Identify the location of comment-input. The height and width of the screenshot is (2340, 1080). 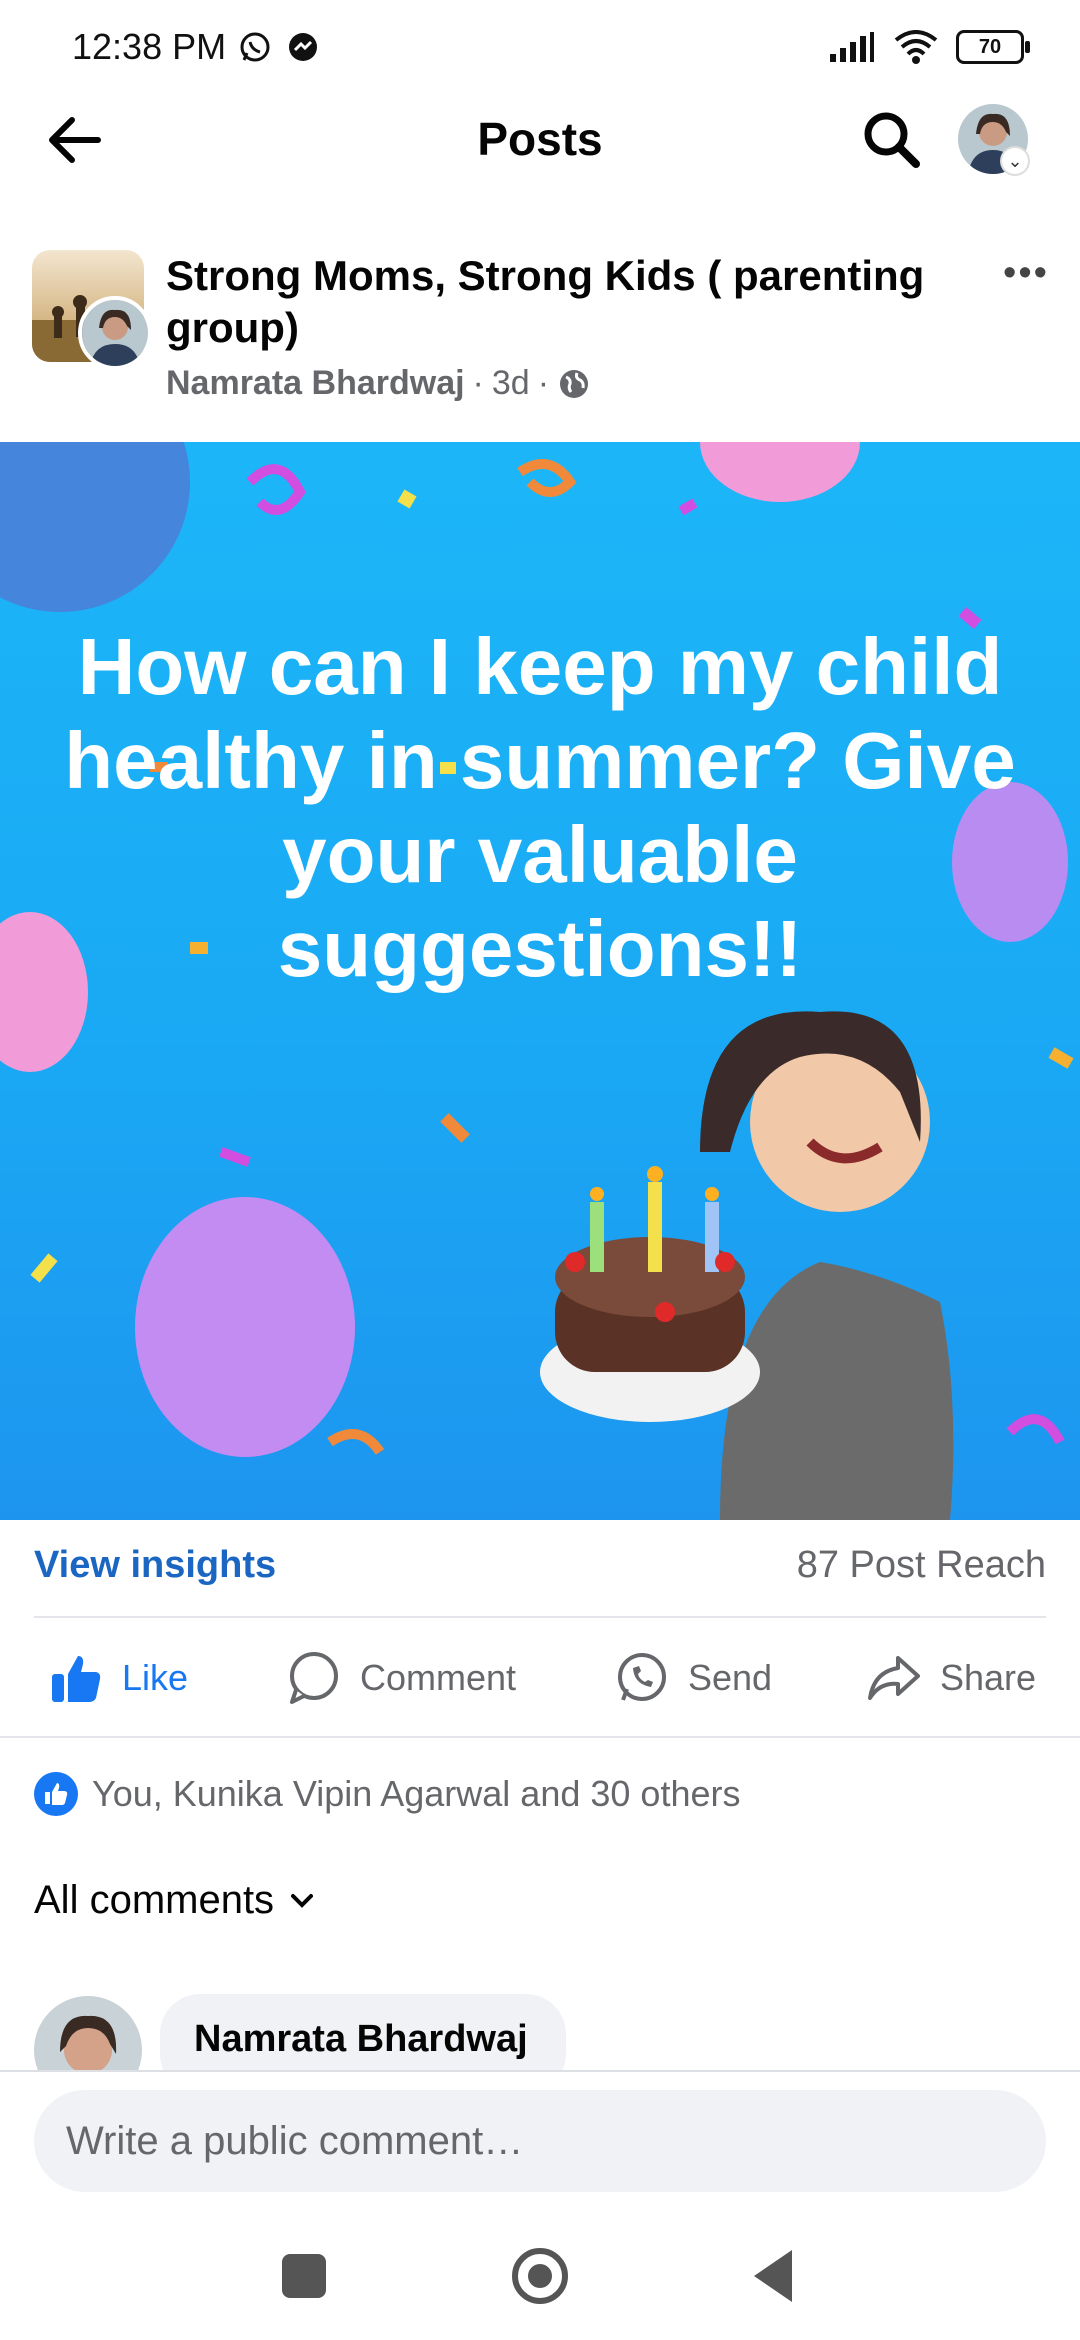
(540, 2141).